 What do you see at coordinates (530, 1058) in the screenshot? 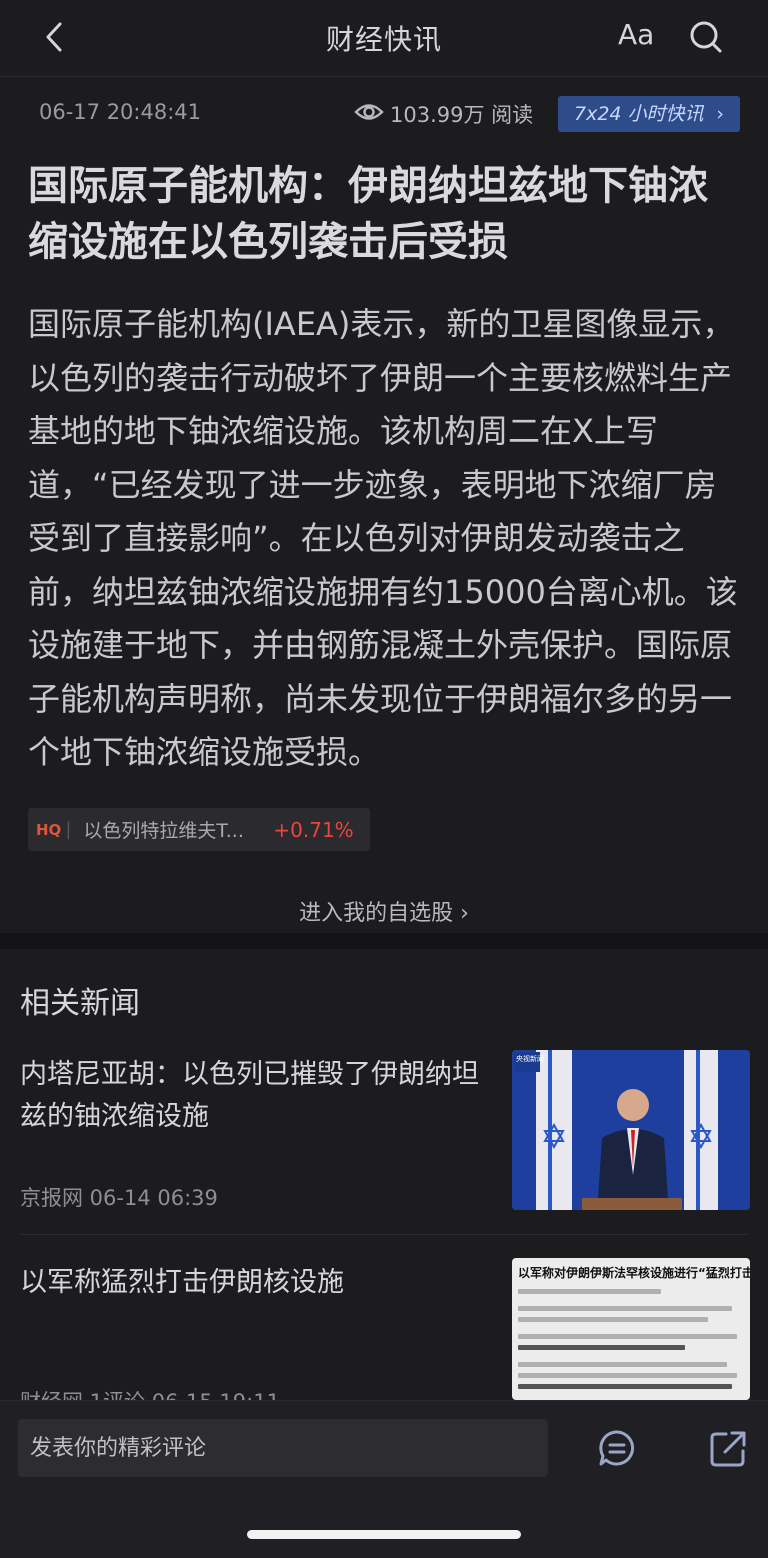
I see `thumb-badge-text: 央视新闻` at bounding box center [530, 1058].